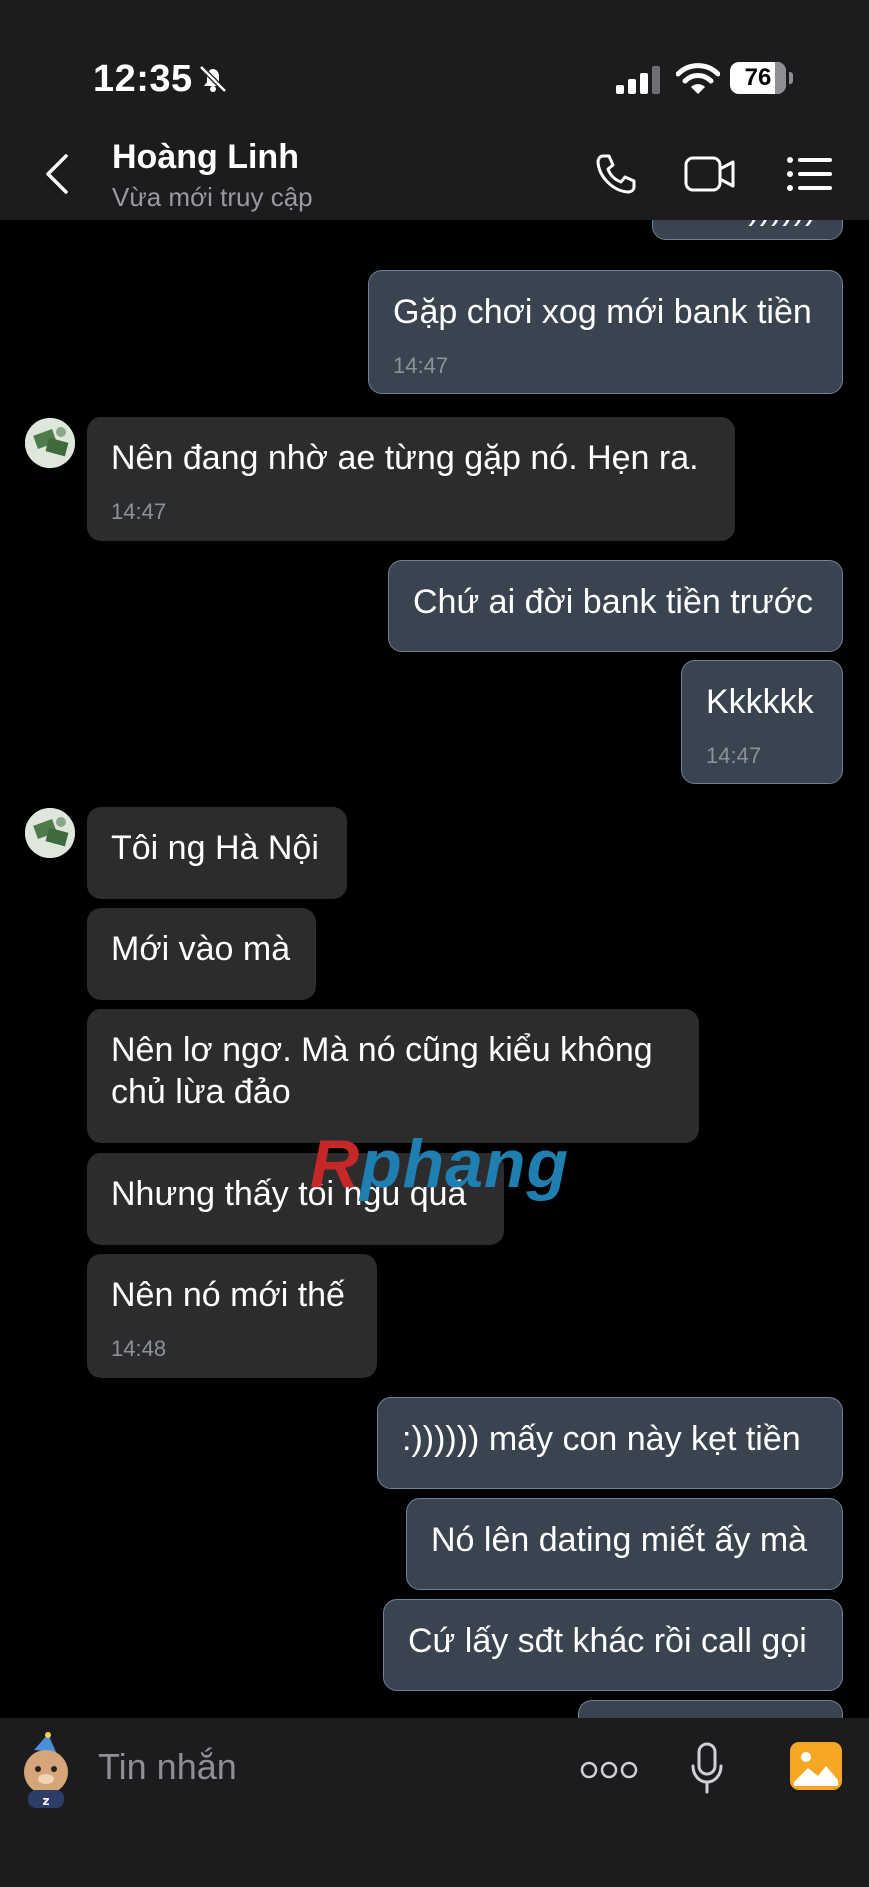  What do you see at coordinates (167, 1767) in the screenshot?
I see `message-input: Tin nhắn` at bounding box center [167, 1767].